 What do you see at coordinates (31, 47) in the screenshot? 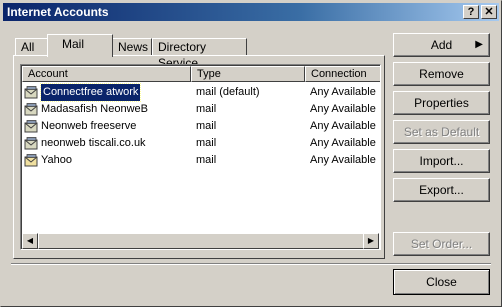
I see `tab-all: All` at bounding box center [31, 47].